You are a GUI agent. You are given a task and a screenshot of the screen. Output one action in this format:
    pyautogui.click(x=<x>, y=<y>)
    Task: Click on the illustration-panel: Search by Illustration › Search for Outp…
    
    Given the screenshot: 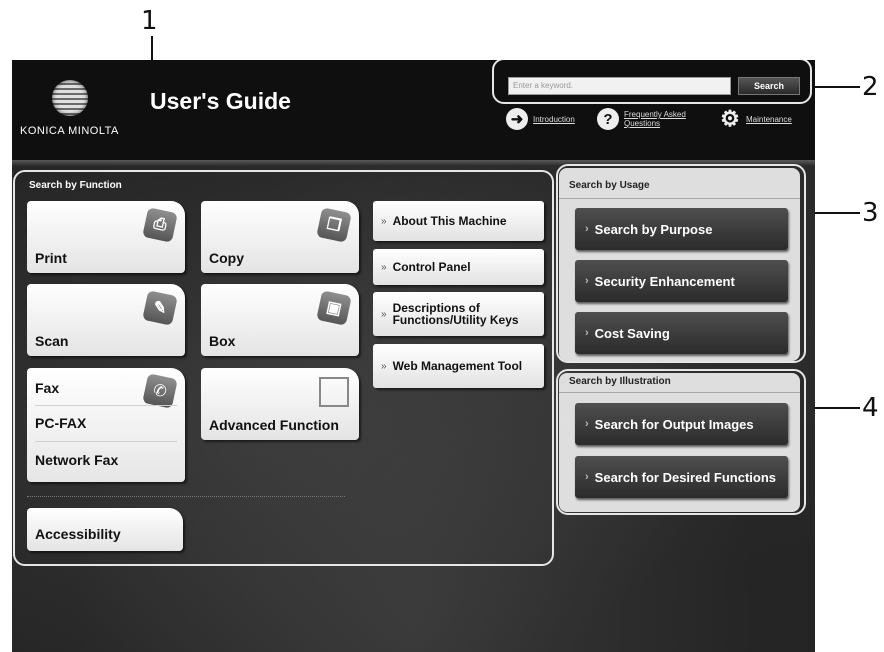 What is the action you would take?
    pyautogui.click(x=679, y=442)
    